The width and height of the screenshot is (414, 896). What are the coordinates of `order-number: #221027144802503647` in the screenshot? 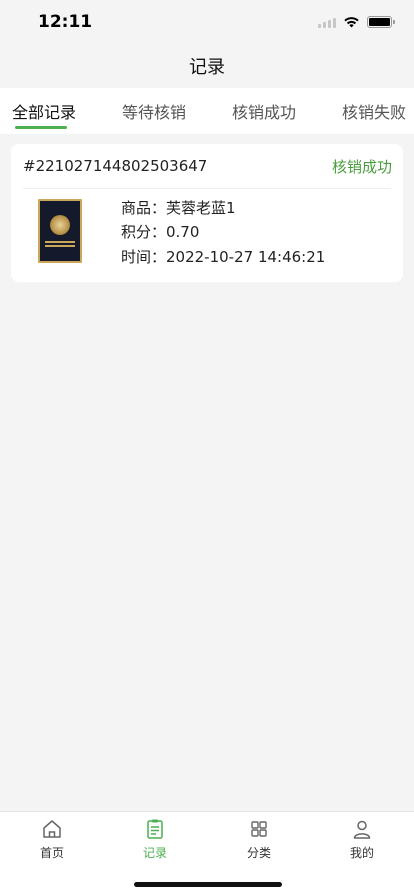 It's located at (115, 166).